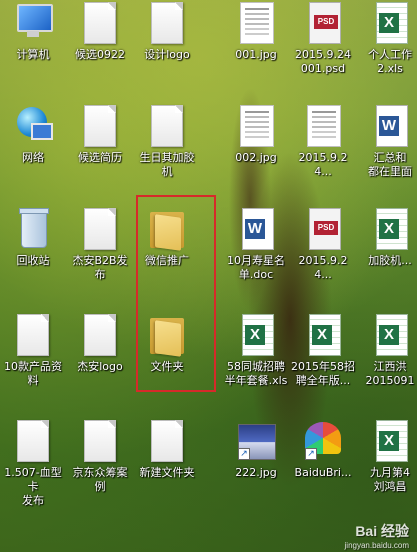  Describe the element at coordinates (100, 157) in the screenshot. I see `desktop-icon-label: 候选简历` at that location.